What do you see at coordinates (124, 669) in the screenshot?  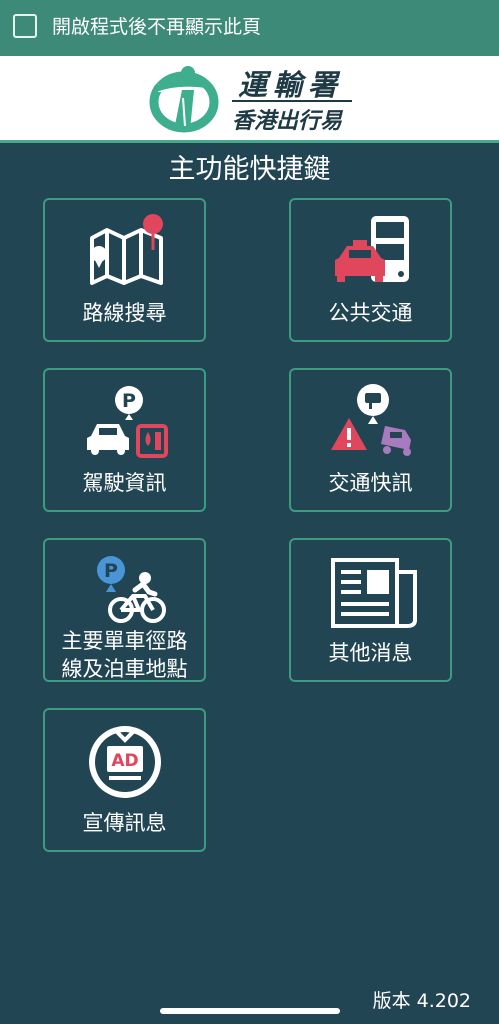 I see `tile-label-line2: 線及泊車地點` at bounding box center [124, 669].